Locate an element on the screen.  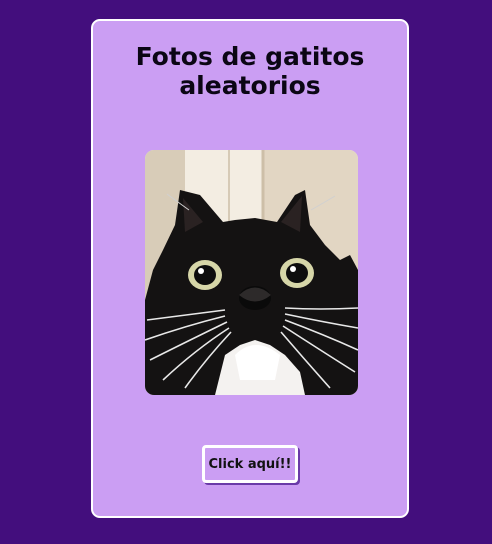
random-cat-button: Click aquí!! is located at coordinates (250, 464).